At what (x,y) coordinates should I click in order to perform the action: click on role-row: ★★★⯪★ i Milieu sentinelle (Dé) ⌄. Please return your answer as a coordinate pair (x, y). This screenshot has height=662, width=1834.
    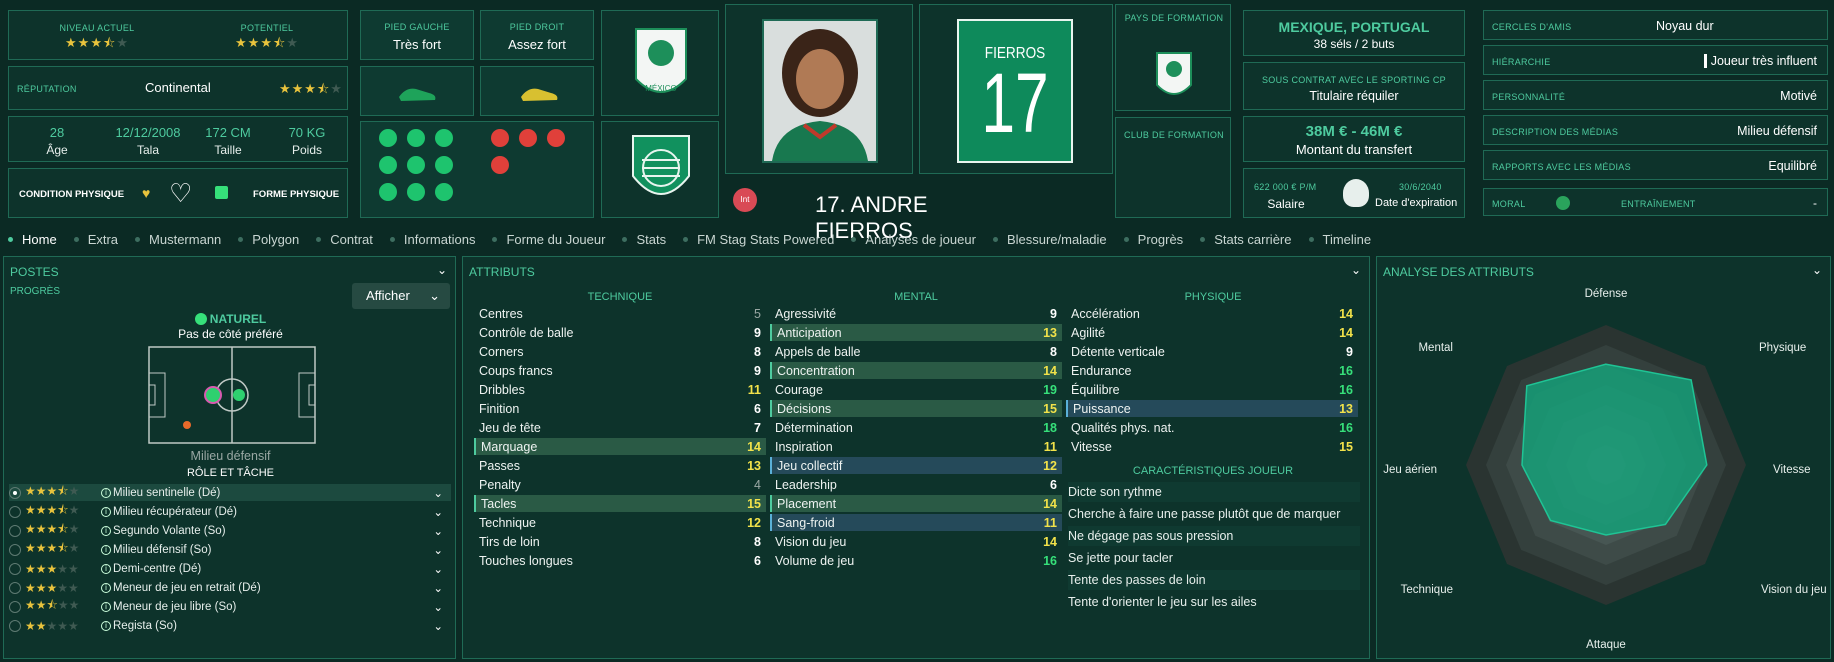
    Looking at the image, I should click on (230, 492).